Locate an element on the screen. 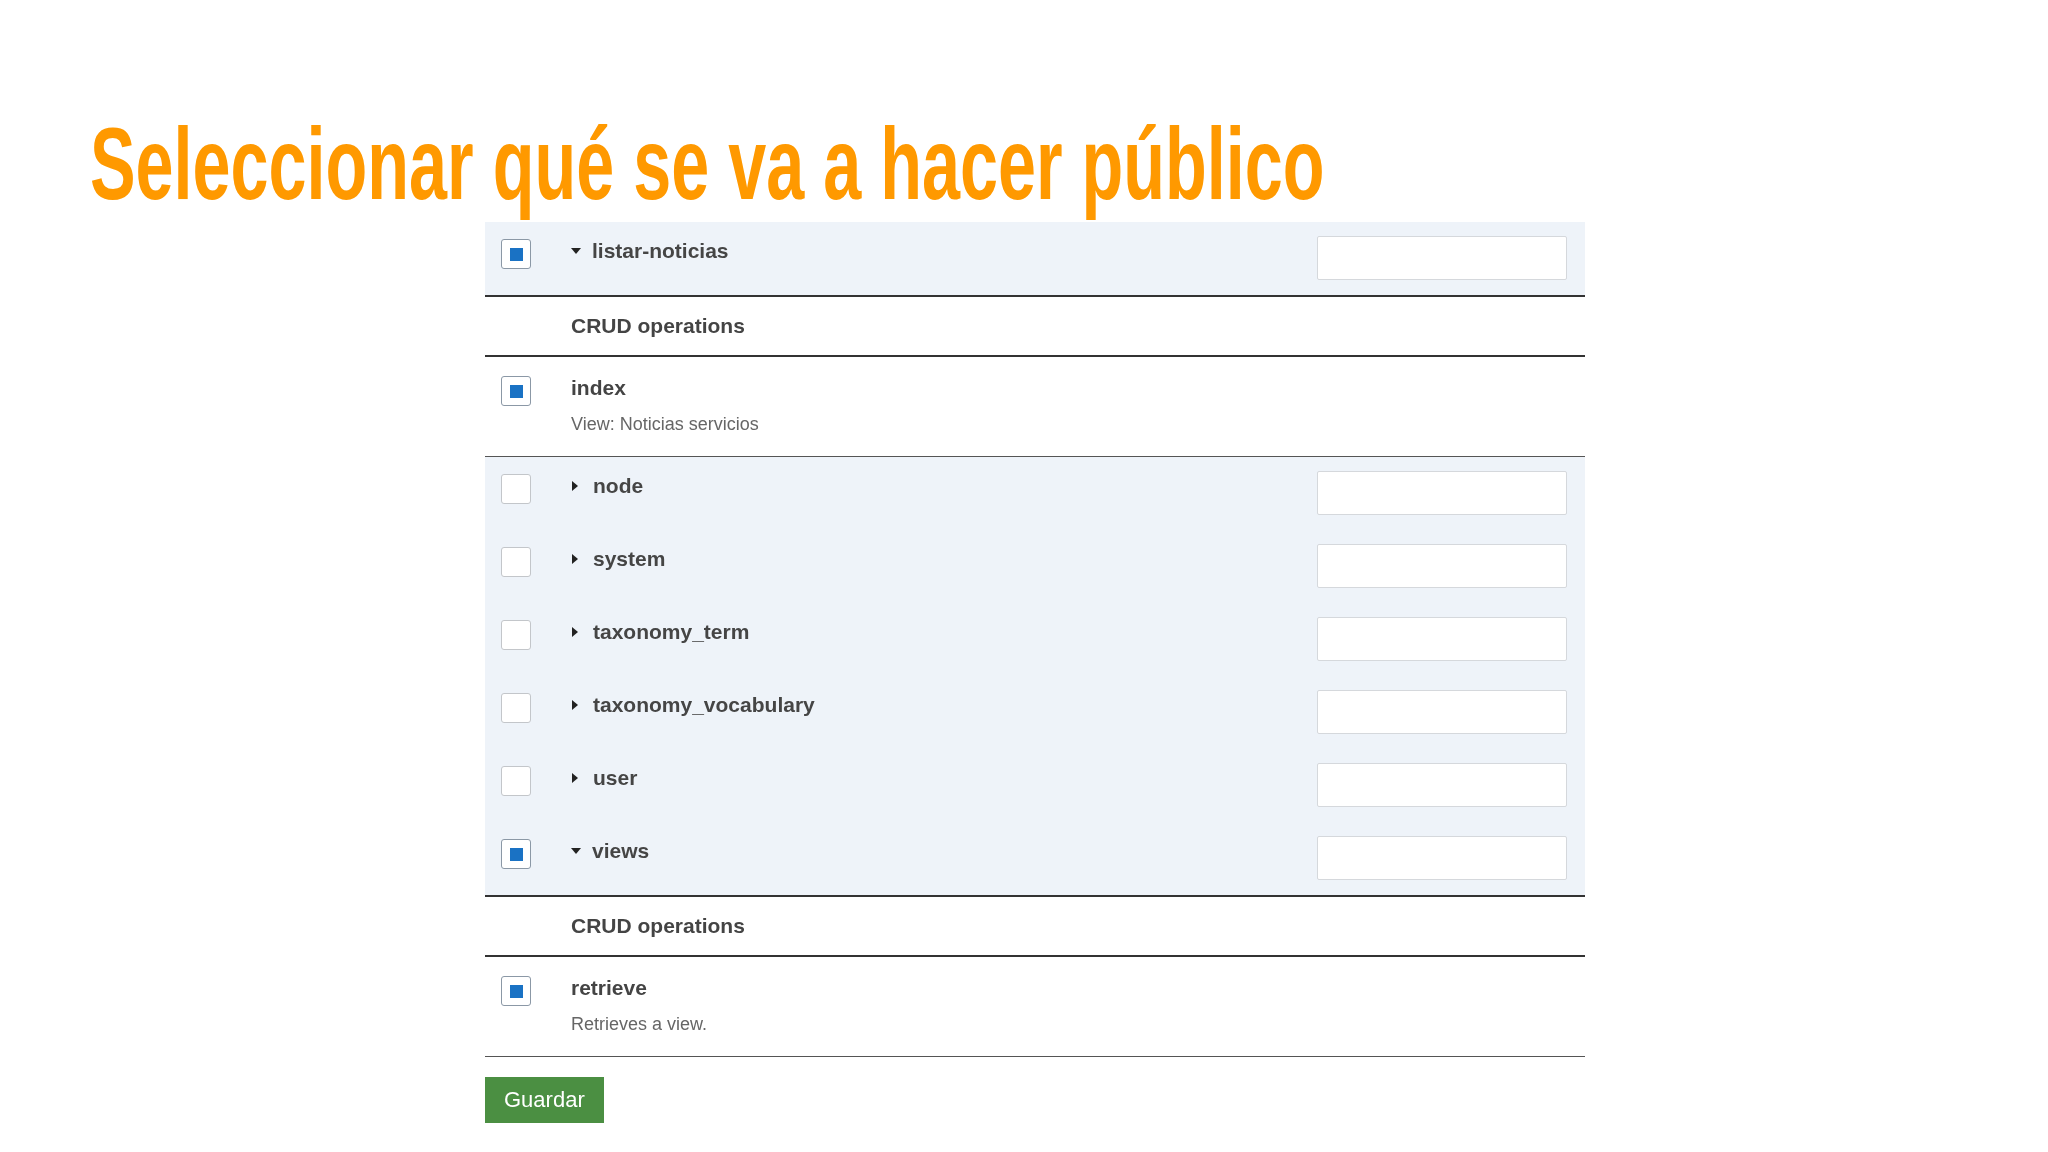 This screenshot has width=2048, height=1152. operation-name: retrieve is located at coordinates (609, 988).